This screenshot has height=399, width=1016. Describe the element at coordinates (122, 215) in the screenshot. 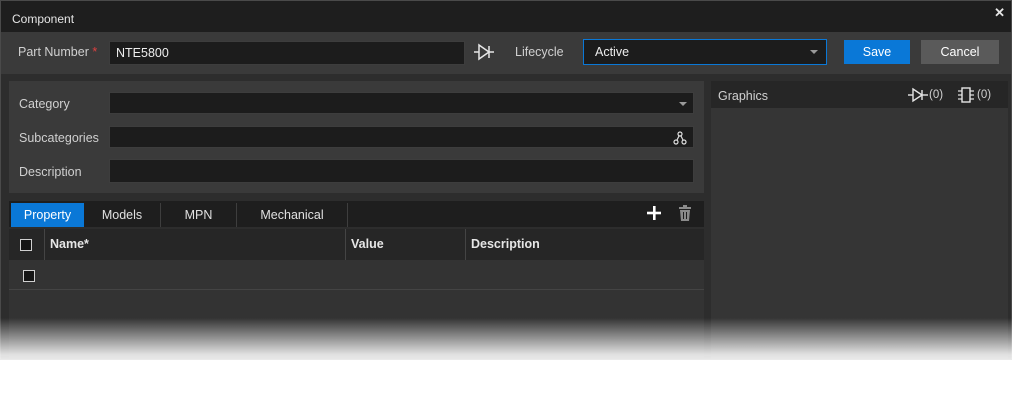

I see `tab-models: Models` at that location.